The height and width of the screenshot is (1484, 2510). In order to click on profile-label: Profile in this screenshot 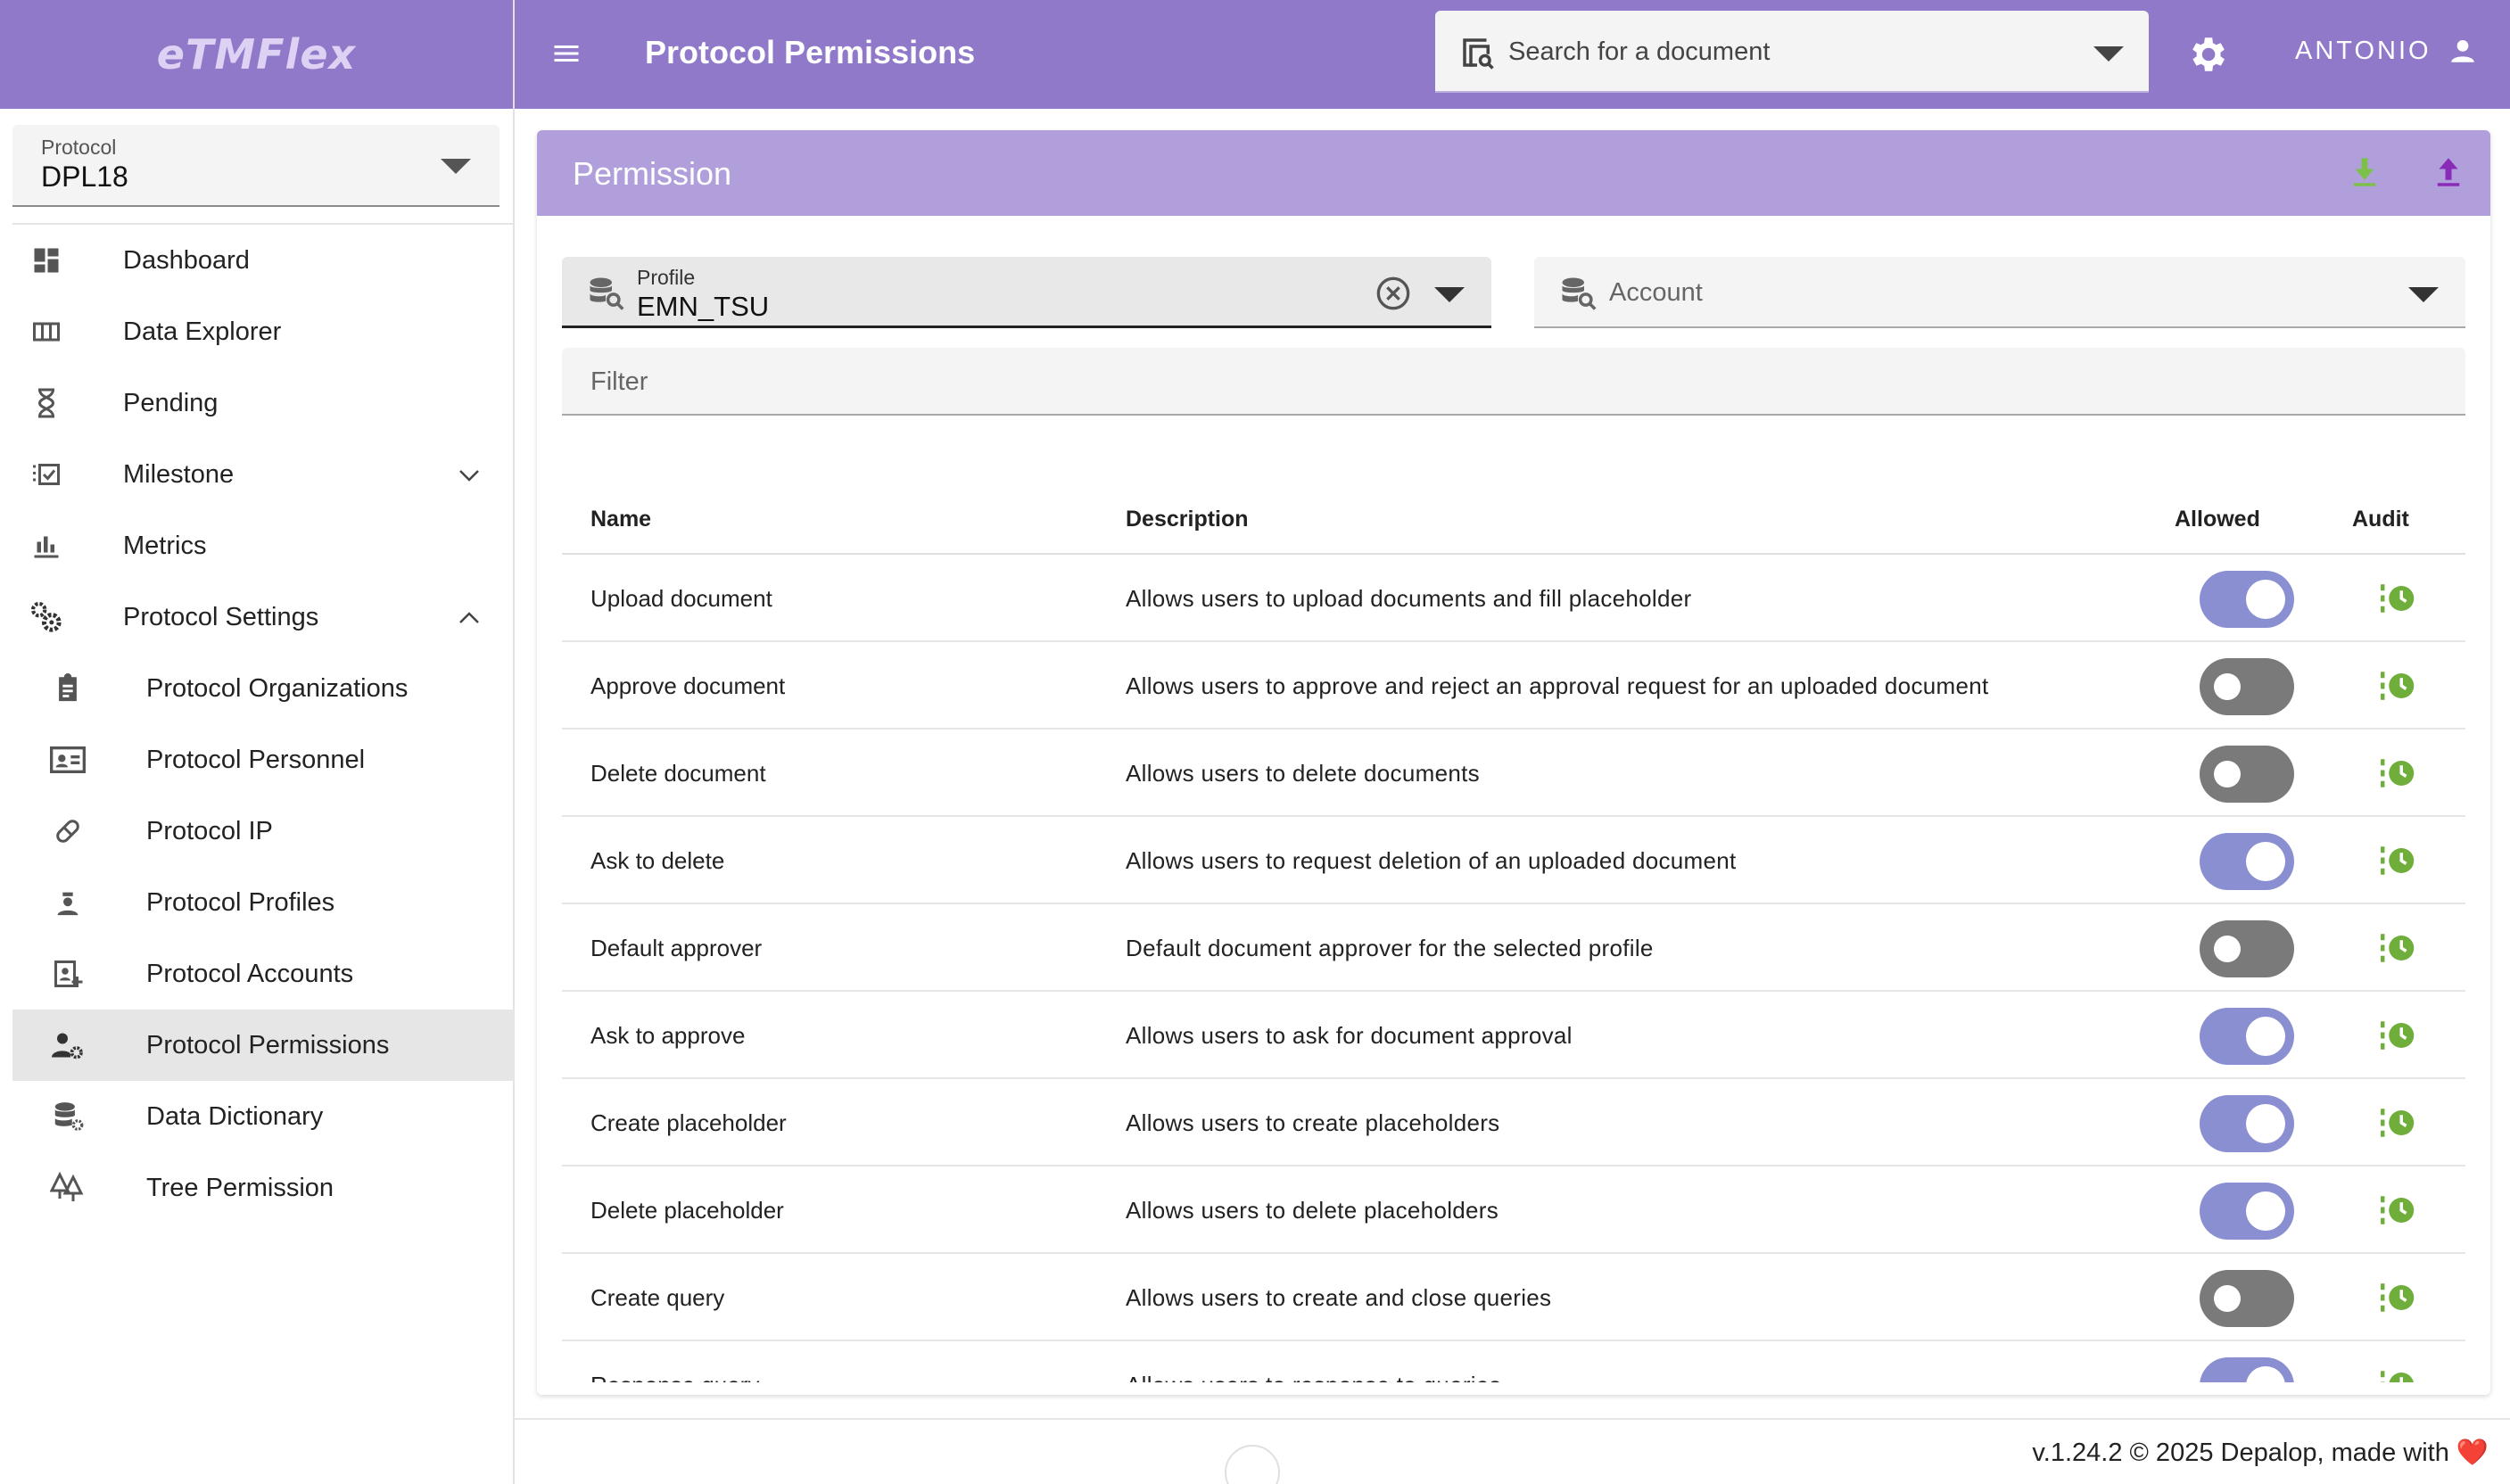, I will do `click(666, 278)`.